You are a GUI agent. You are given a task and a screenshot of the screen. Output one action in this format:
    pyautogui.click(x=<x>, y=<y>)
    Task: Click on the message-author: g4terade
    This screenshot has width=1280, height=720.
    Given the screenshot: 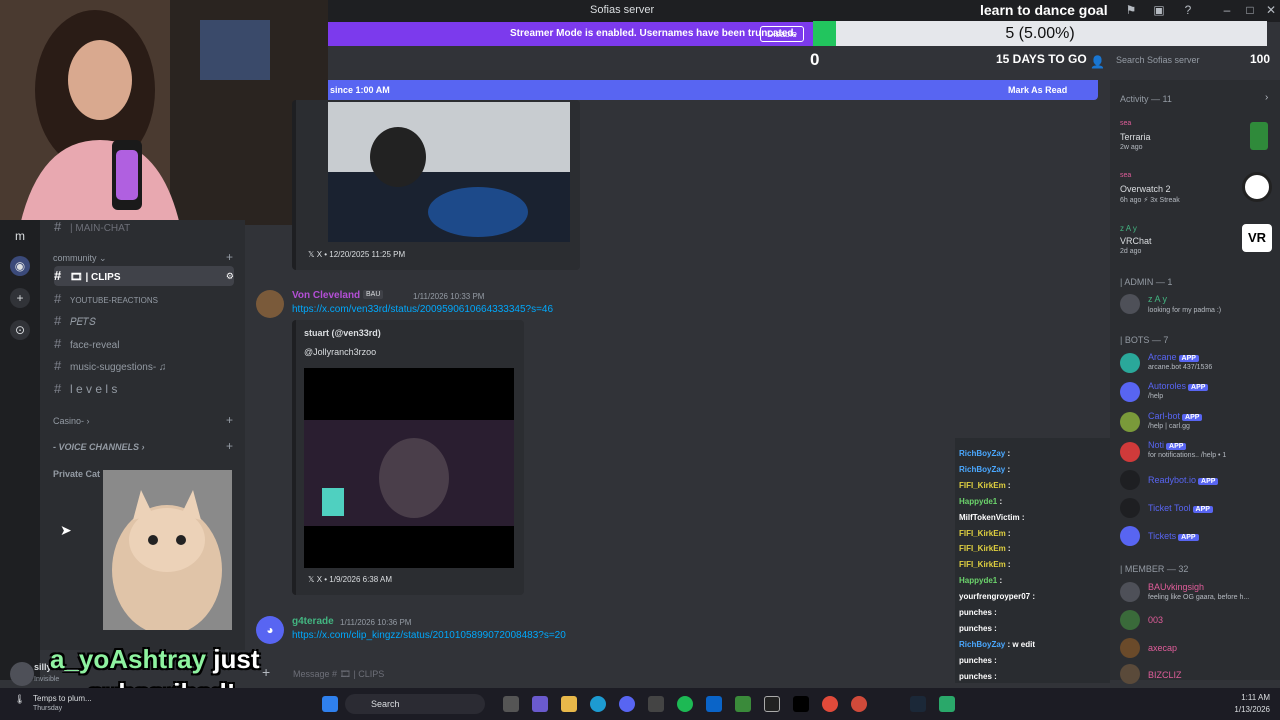 What is the action you would take?
    pyautogui.click(x=313, y=621)
    